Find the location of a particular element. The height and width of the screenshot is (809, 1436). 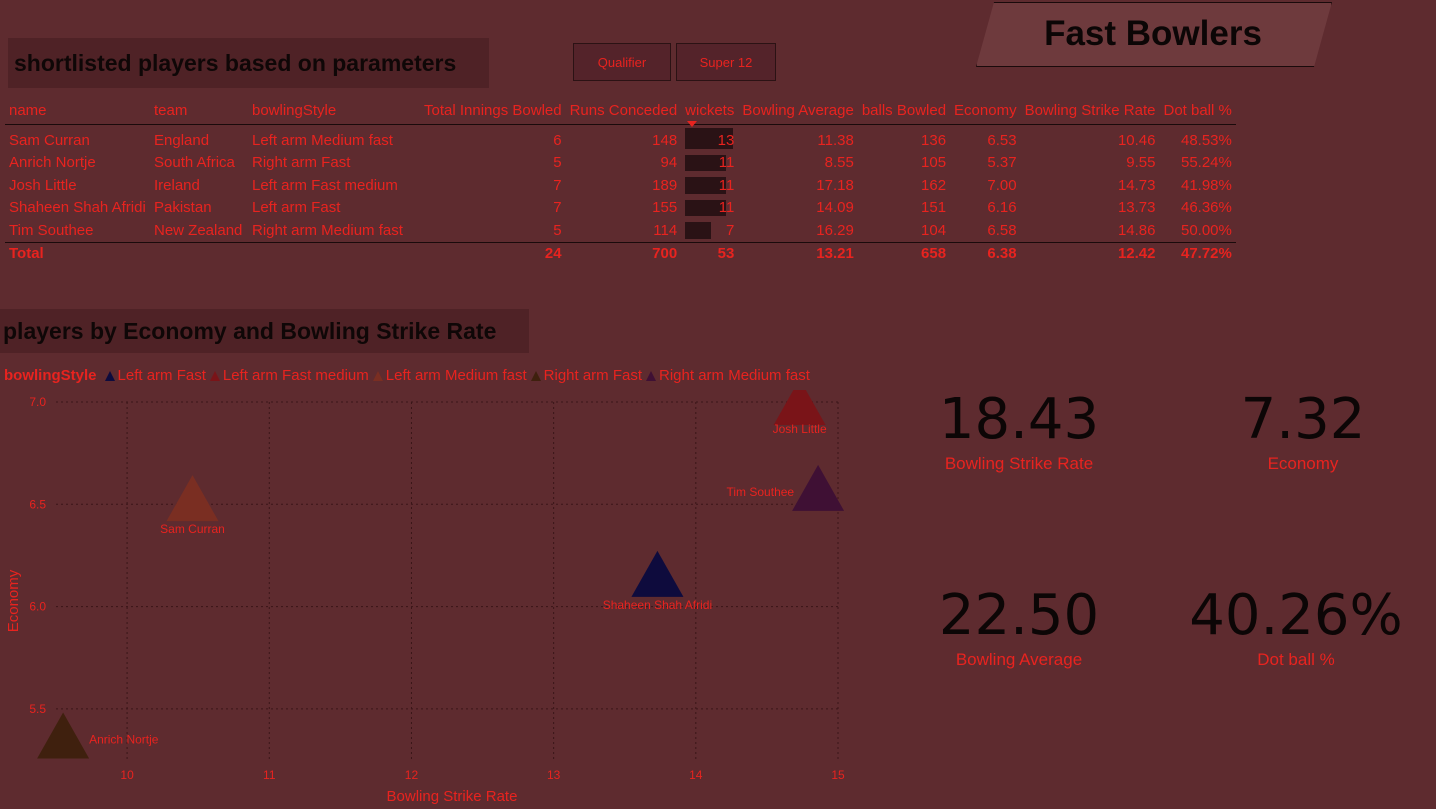

total-cell: 13.21 is located at coordinates (798, 253).